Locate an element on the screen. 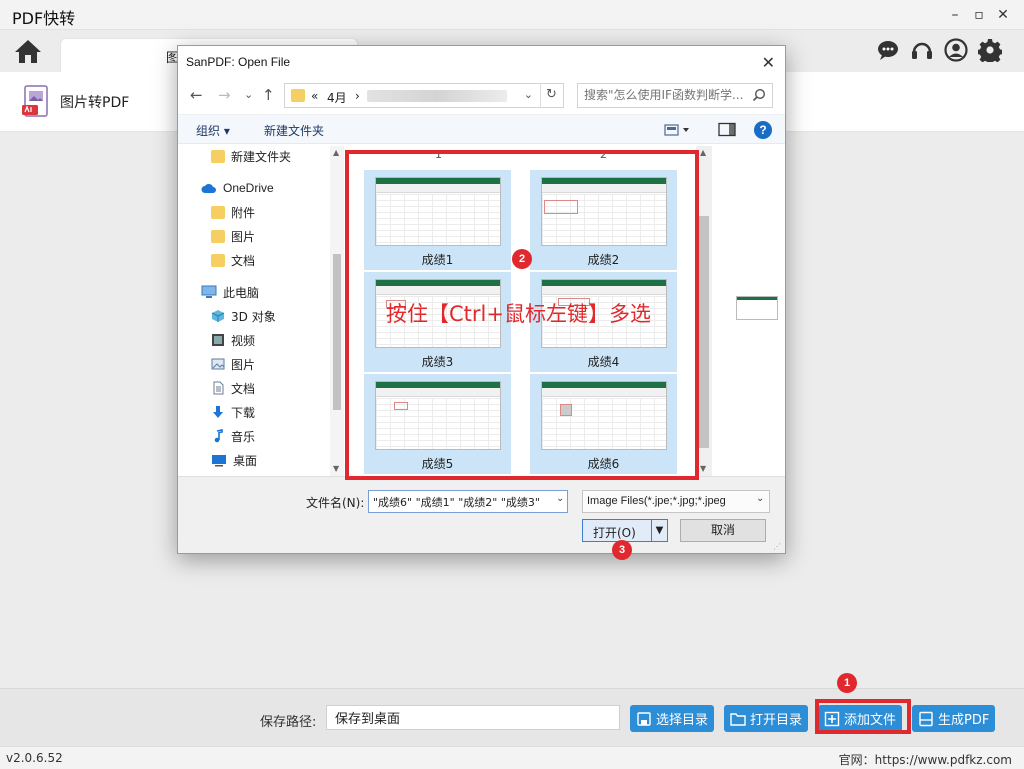 This screenshot has height=769, width=1024. resize-grip-icon: ⋰ is located at coordinates (777, 546).